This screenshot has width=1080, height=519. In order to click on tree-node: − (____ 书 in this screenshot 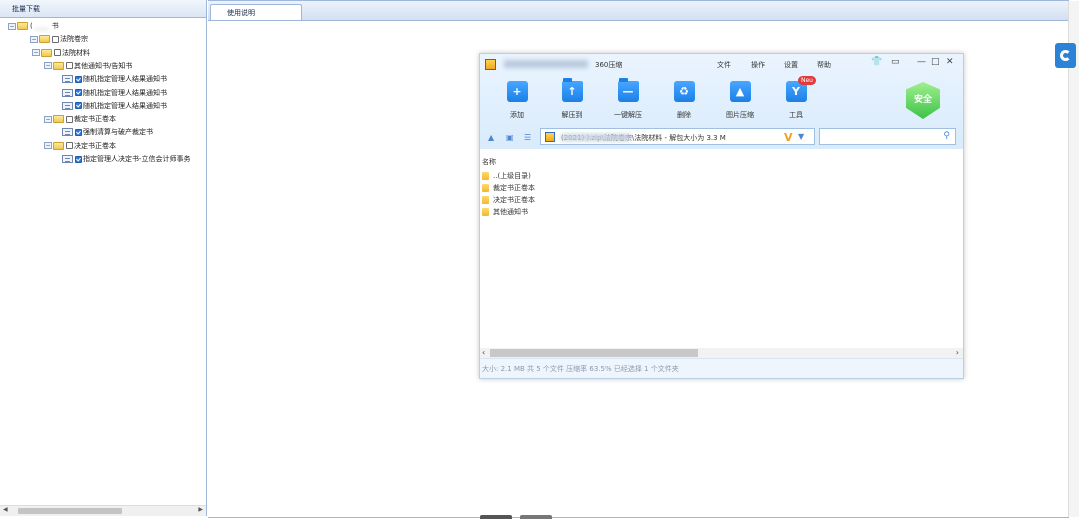, I will do `click(33, 26)`.